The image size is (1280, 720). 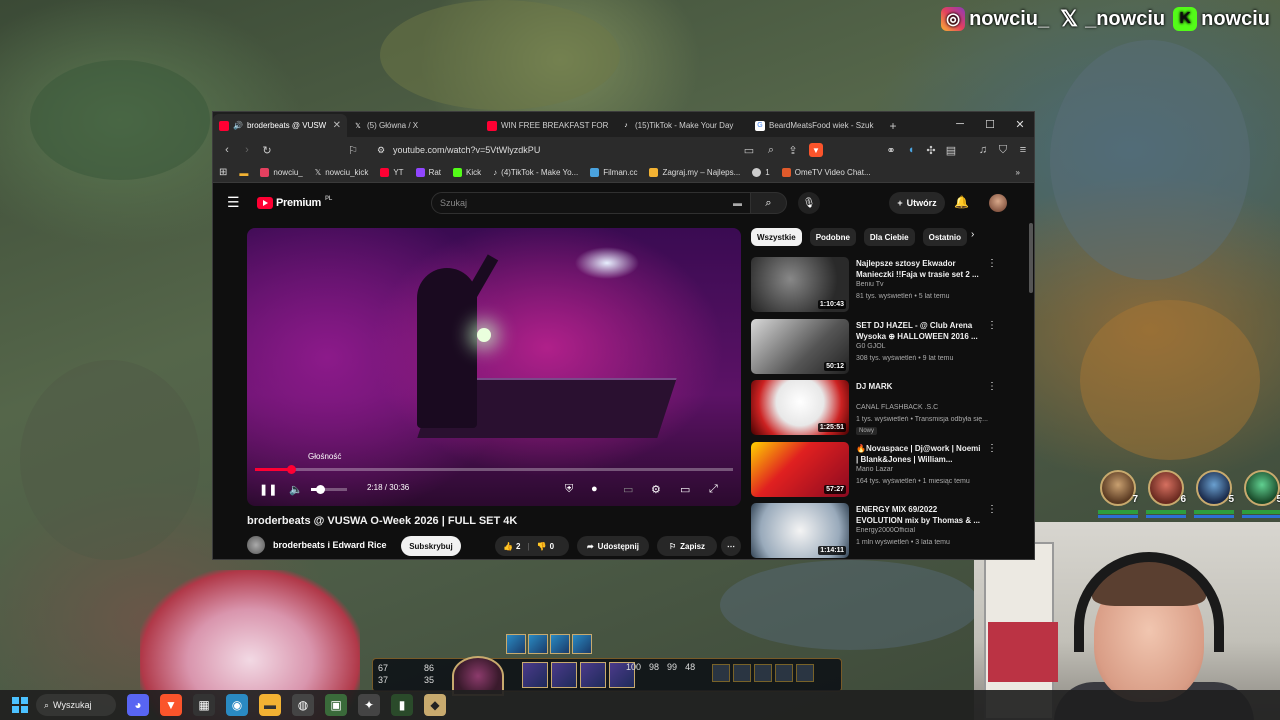 What do you see at coordinates (1019, 124) in the screenshot?
I see `close-window-button: ✕` at bounding box center [1019, 124].